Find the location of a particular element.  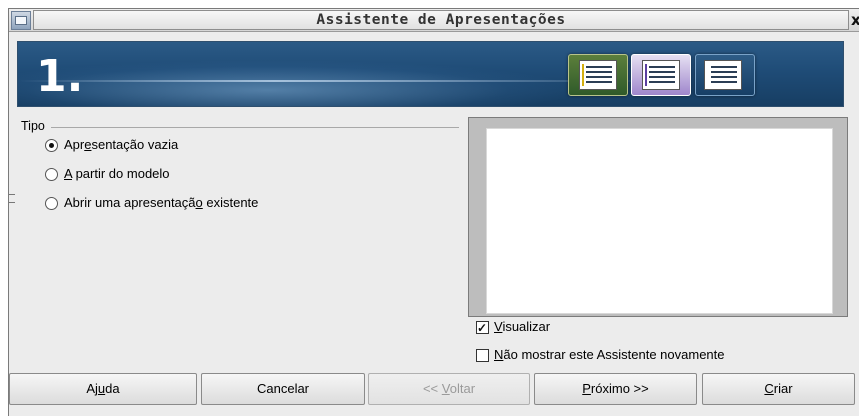

create-button: Criar is located at coordinates (778, 389).